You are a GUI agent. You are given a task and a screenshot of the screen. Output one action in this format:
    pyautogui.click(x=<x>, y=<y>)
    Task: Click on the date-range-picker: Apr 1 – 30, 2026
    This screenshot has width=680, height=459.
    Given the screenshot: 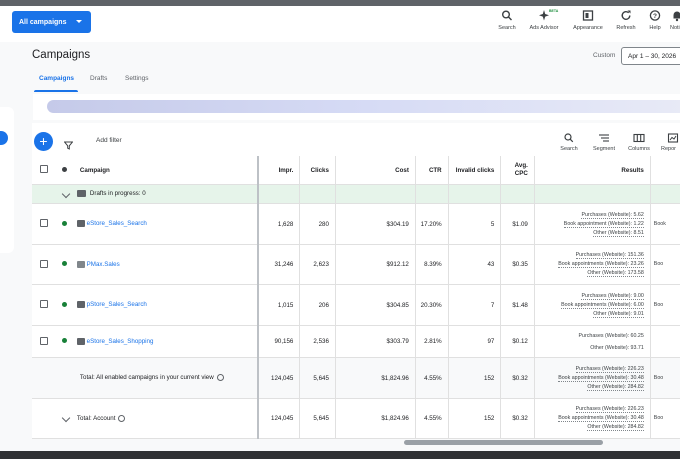 What is the action you would take?
    pyautogui.click(x=650, y=56)
    